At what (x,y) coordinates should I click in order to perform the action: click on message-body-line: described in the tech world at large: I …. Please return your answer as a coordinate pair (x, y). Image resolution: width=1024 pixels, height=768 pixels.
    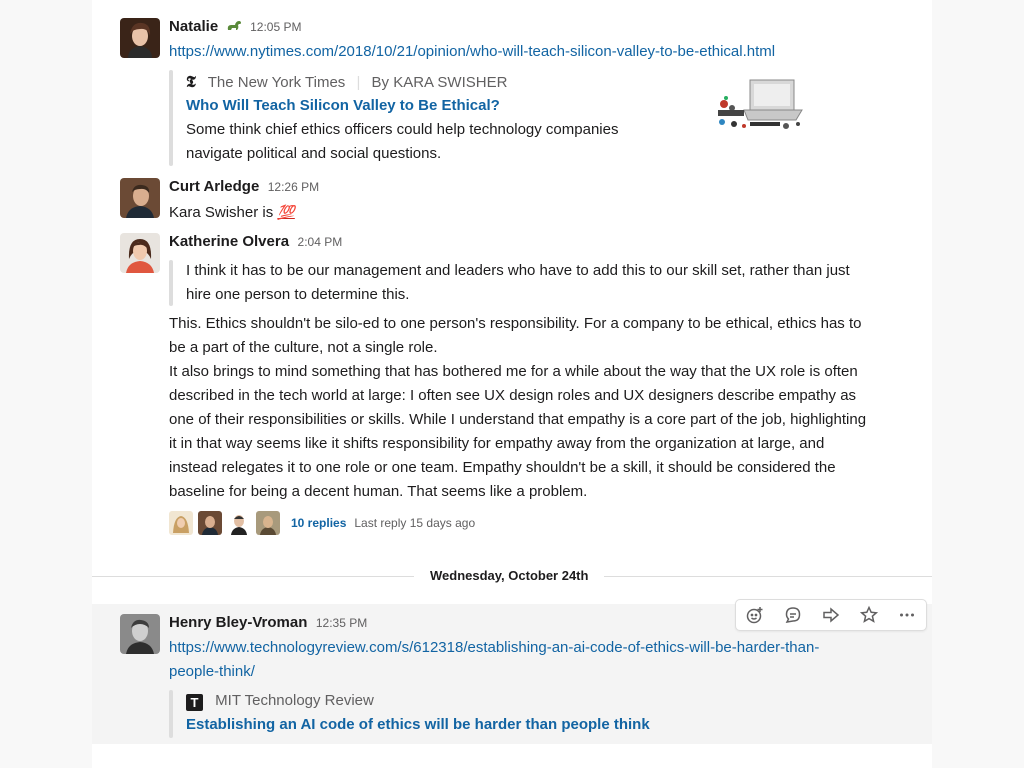
    Looking at the image, I should click on (513, 395).